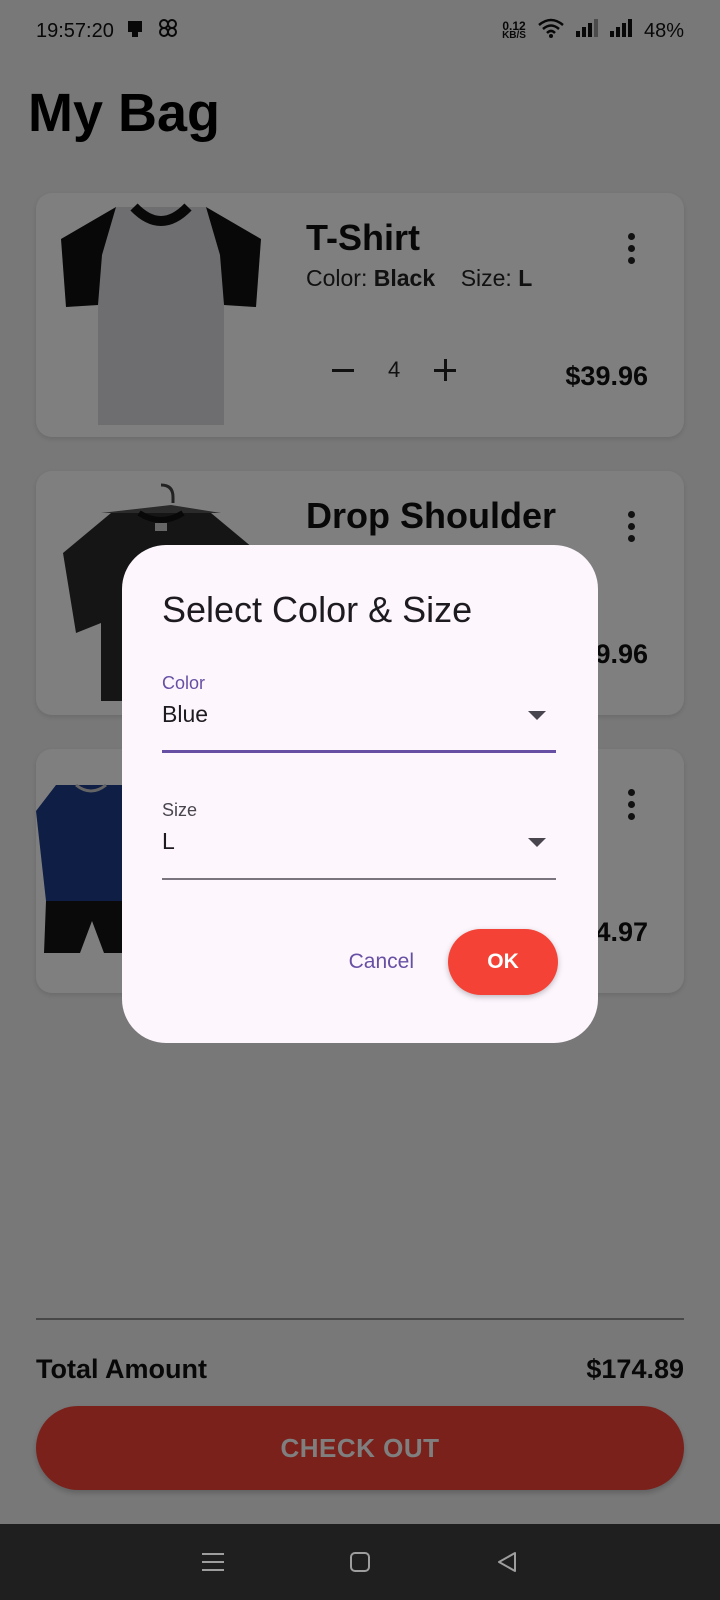 This screenshot has width=720, height=1600. Describe the element at coordinates (507, 1562) in the screenshot. I see `back-icon` at that location.